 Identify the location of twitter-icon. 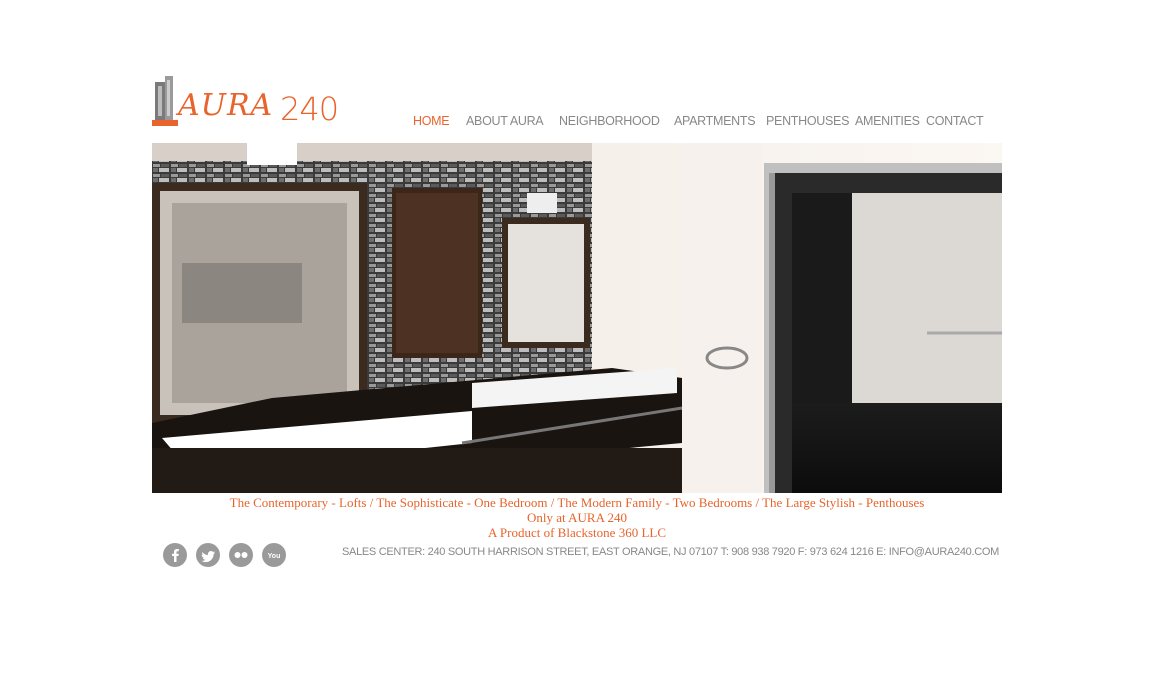
(208, 555).